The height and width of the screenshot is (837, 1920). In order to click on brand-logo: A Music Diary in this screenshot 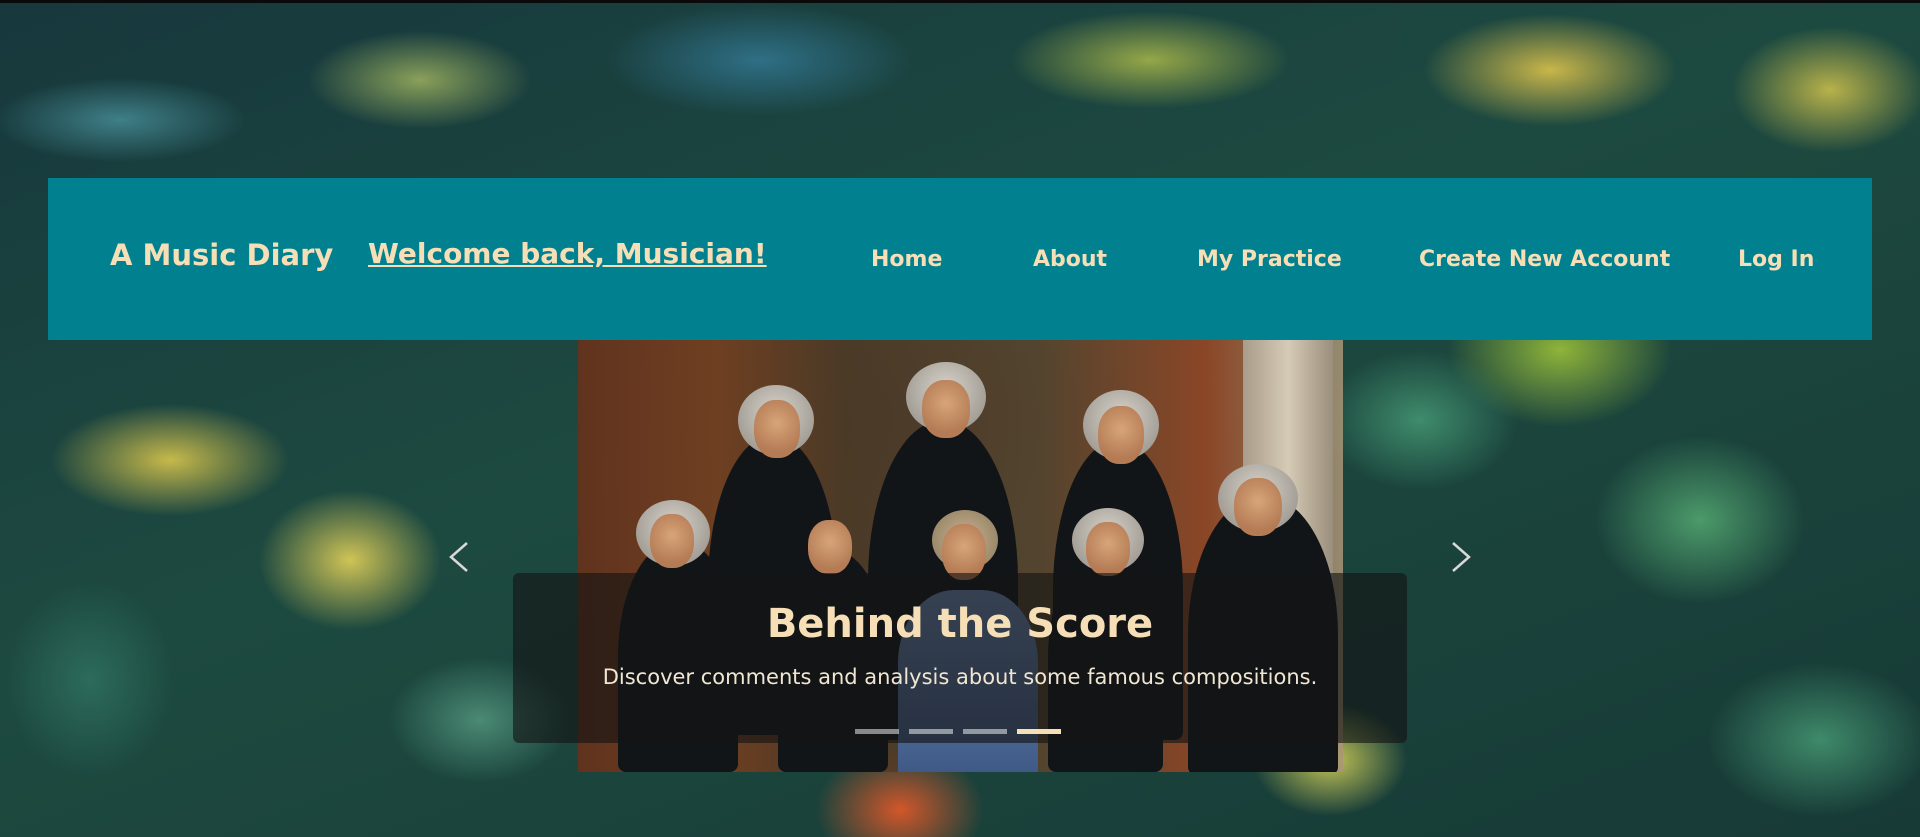, I will do `click(221, 255)`.